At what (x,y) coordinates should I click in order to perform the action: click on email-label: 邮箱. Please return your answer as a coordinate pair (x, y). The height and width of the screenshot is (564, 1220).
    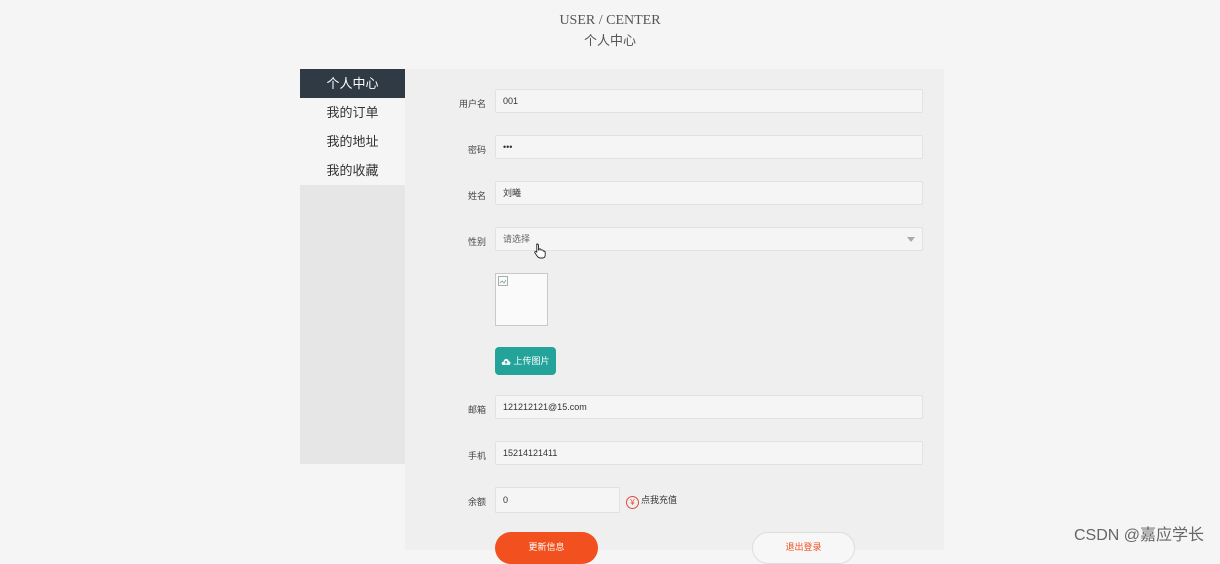
    Looking at the image, I should click on (476, 410).